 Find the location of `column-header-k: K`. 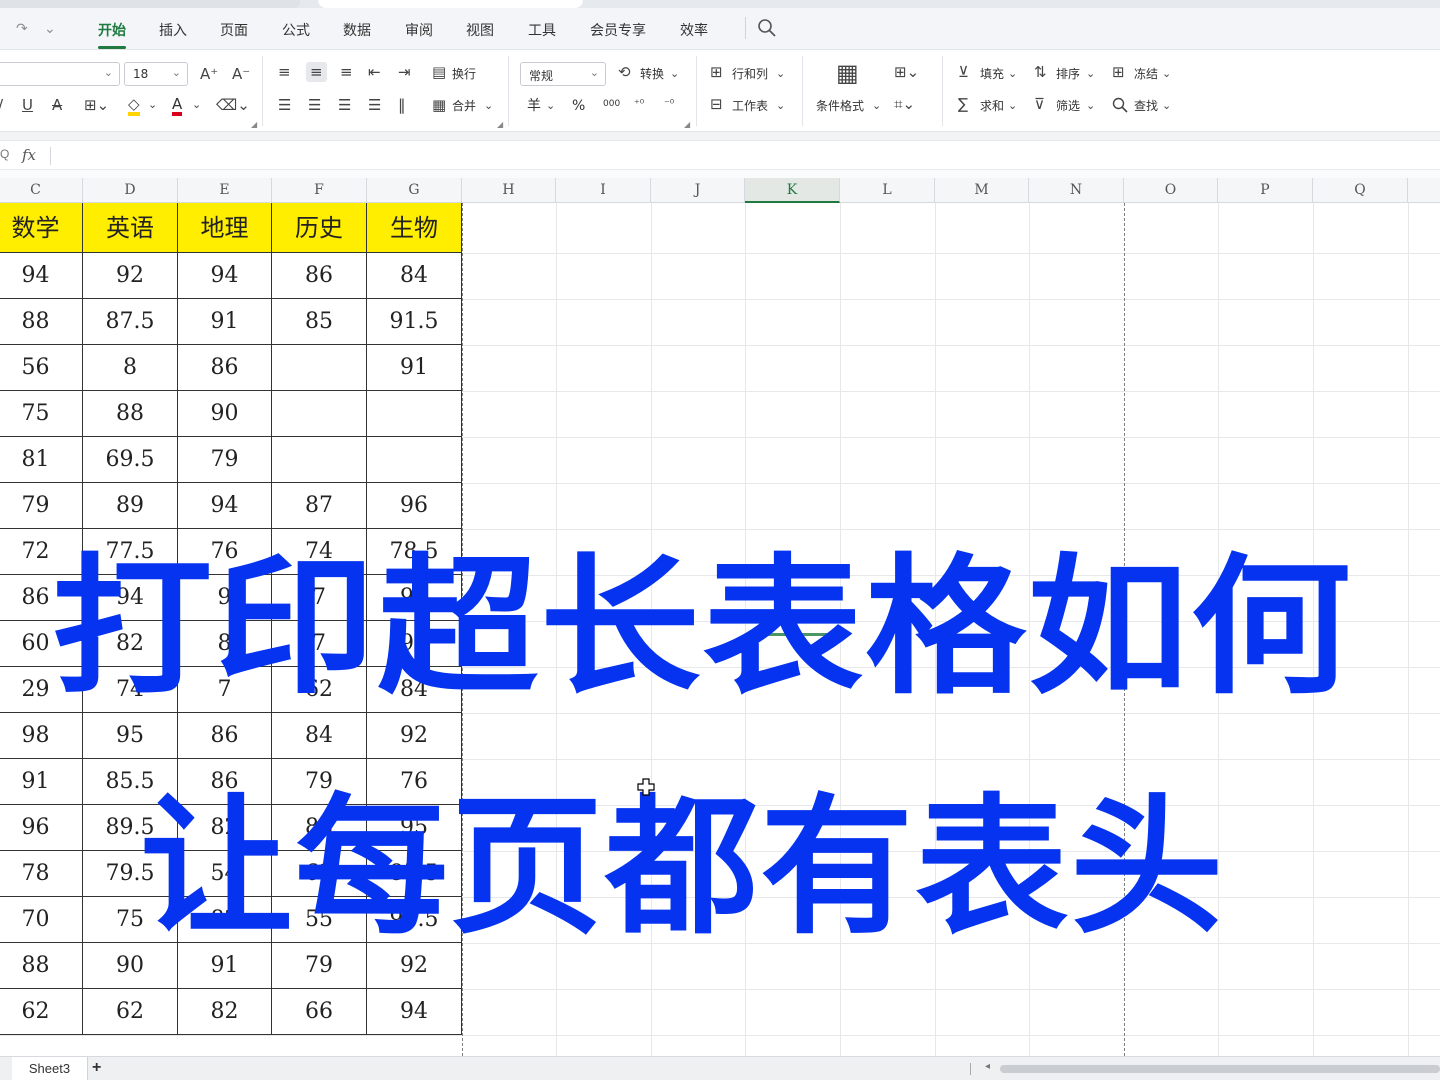

column-header-k: K is located at coordinates (792, 190).